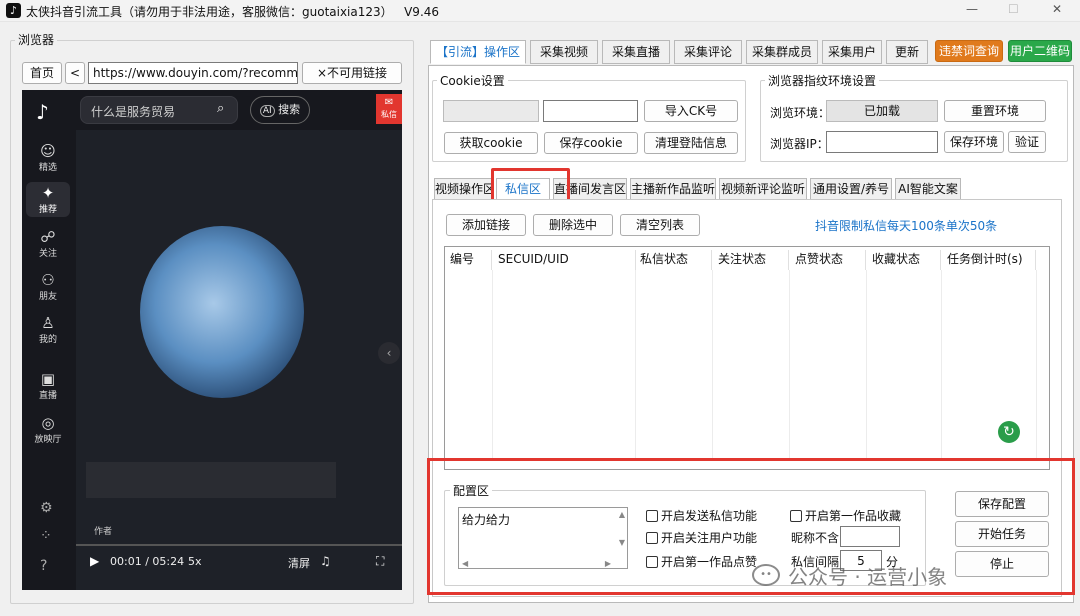 The height and width of the screenshot is (616, 1080). What do you see at coordinates (636, 52) in the screenshot?
I see `tab-collect-live: 采集直播` at bounding box center [636, 52].